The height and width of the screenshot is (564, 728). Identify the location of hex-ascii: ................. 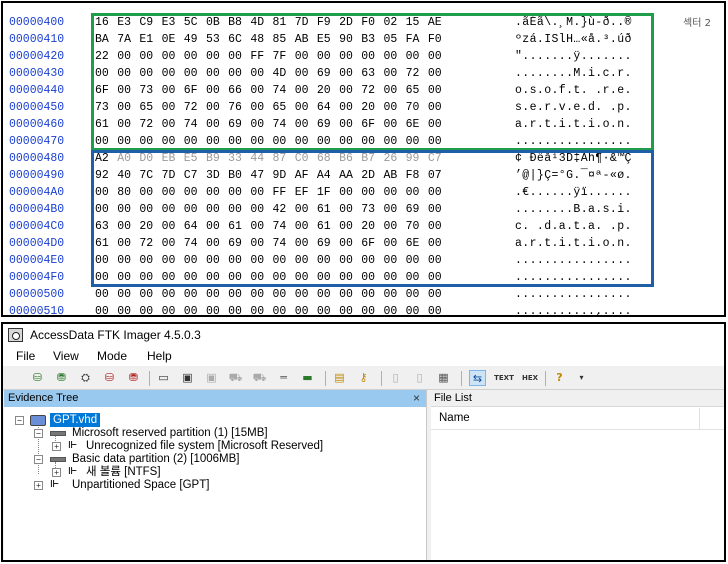
(573, 311).